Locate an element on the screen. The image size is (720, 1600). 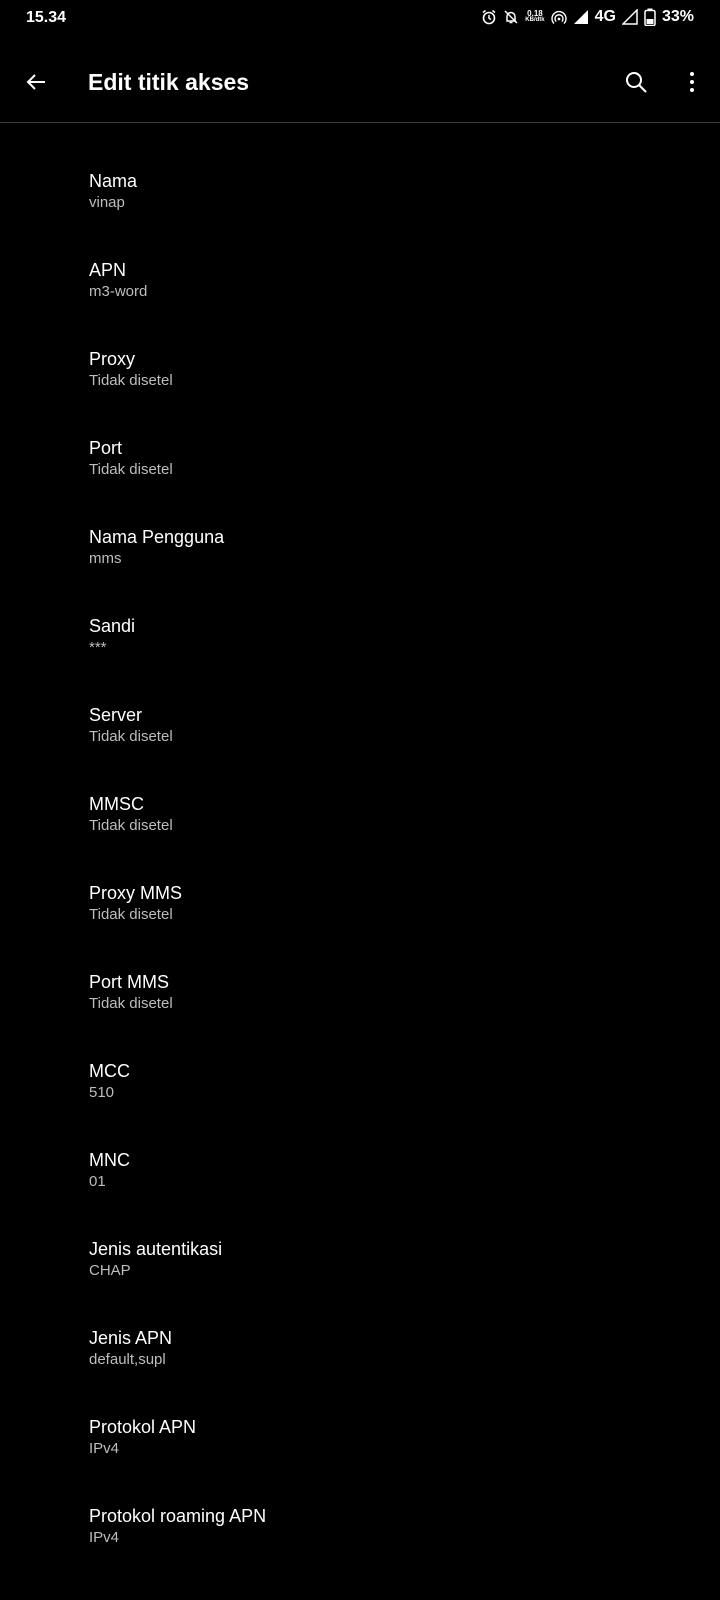
alarm-icon is located at coordinates (489, 17).